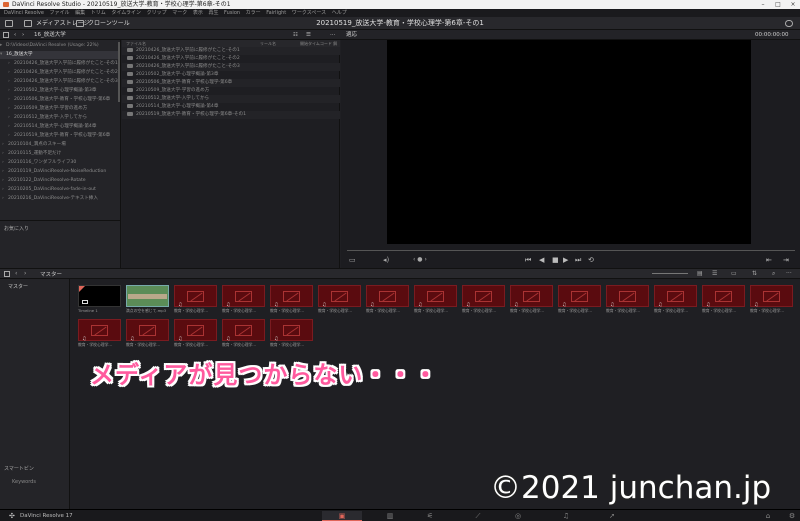 This screenshot has width=800, height=521. What do you see at coordinates (60, 100) in the screenshot?
I see `tree-item: › 20210506_放送大学-教育・学校心理学-第6章` at bounding box center [60, 100].